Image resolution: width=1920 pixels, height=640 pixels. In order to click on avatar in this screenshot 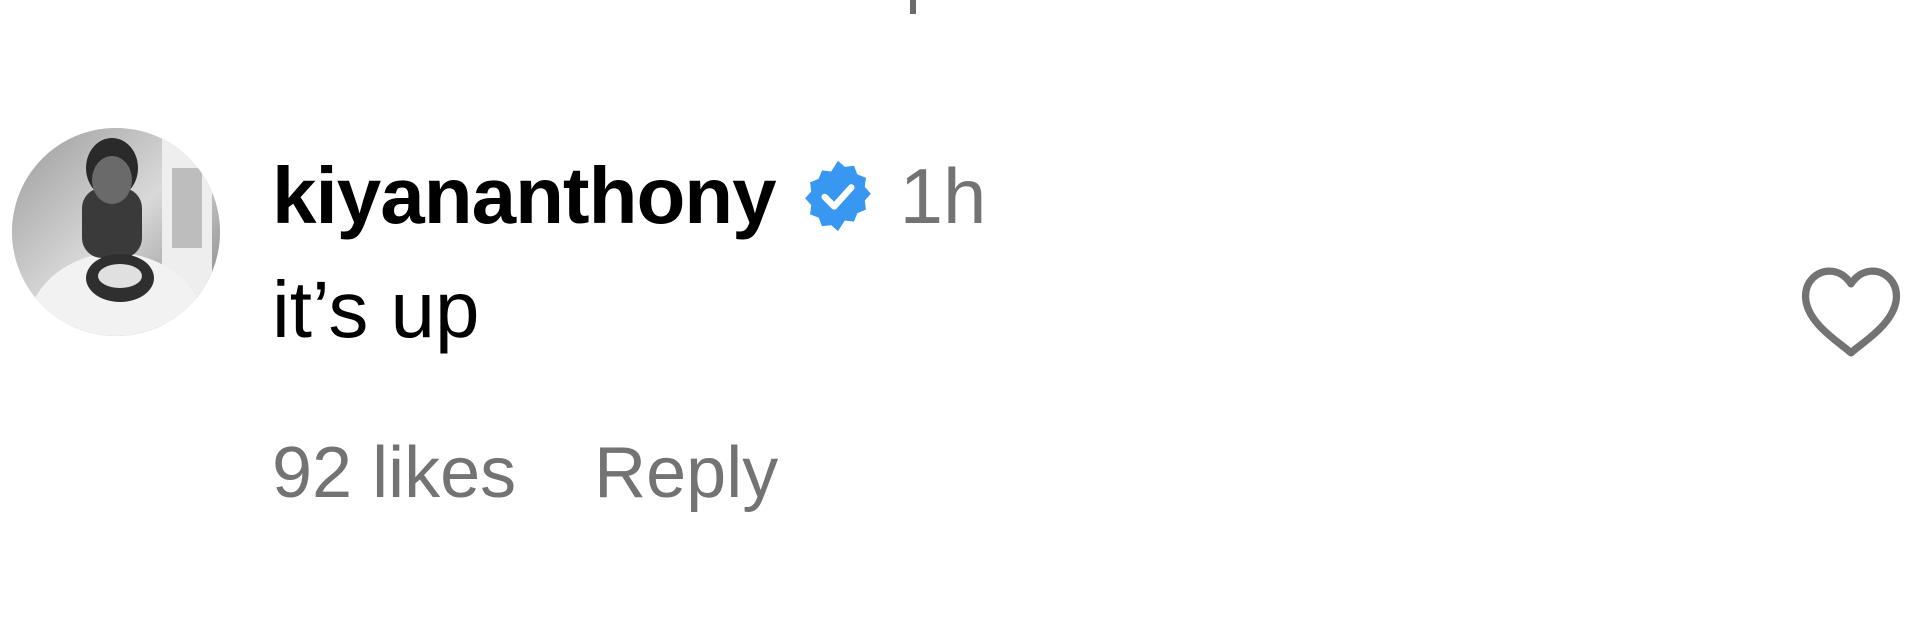, I will do `click(116, 232)`.